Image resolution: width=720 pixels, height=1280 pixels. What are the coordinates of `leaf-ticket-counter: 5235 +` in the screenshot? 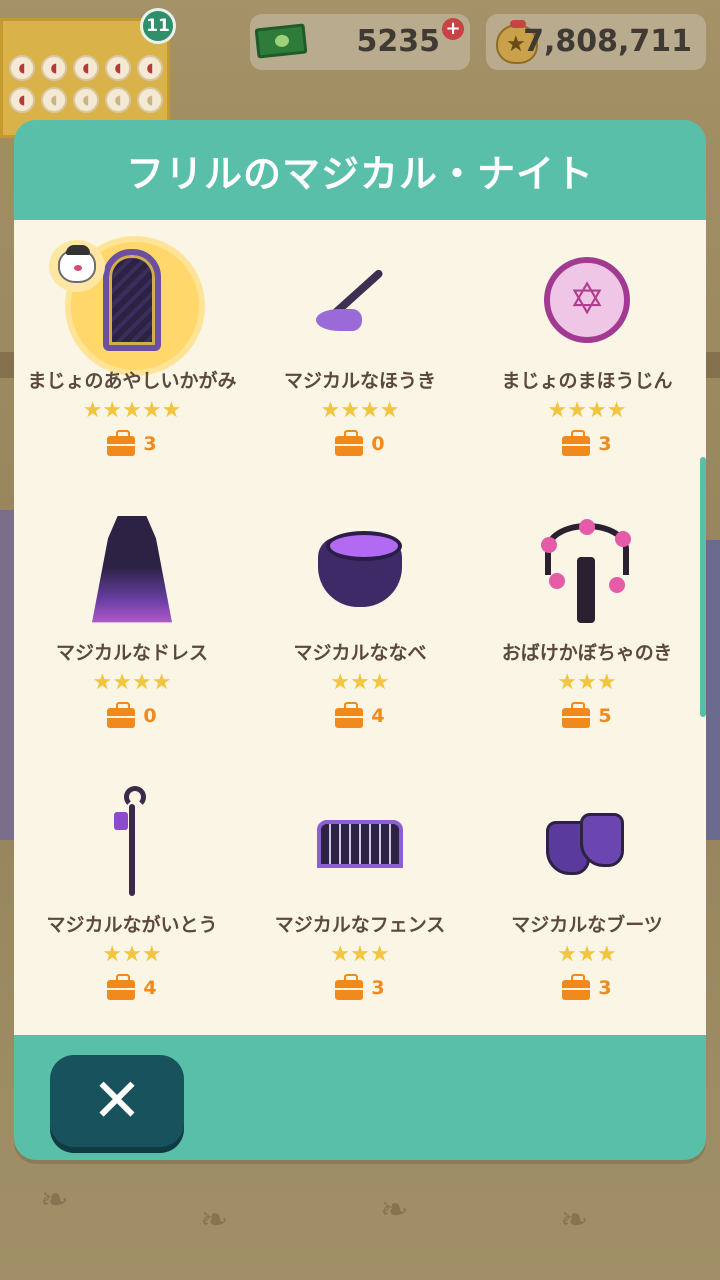 It's located at (360, 42).